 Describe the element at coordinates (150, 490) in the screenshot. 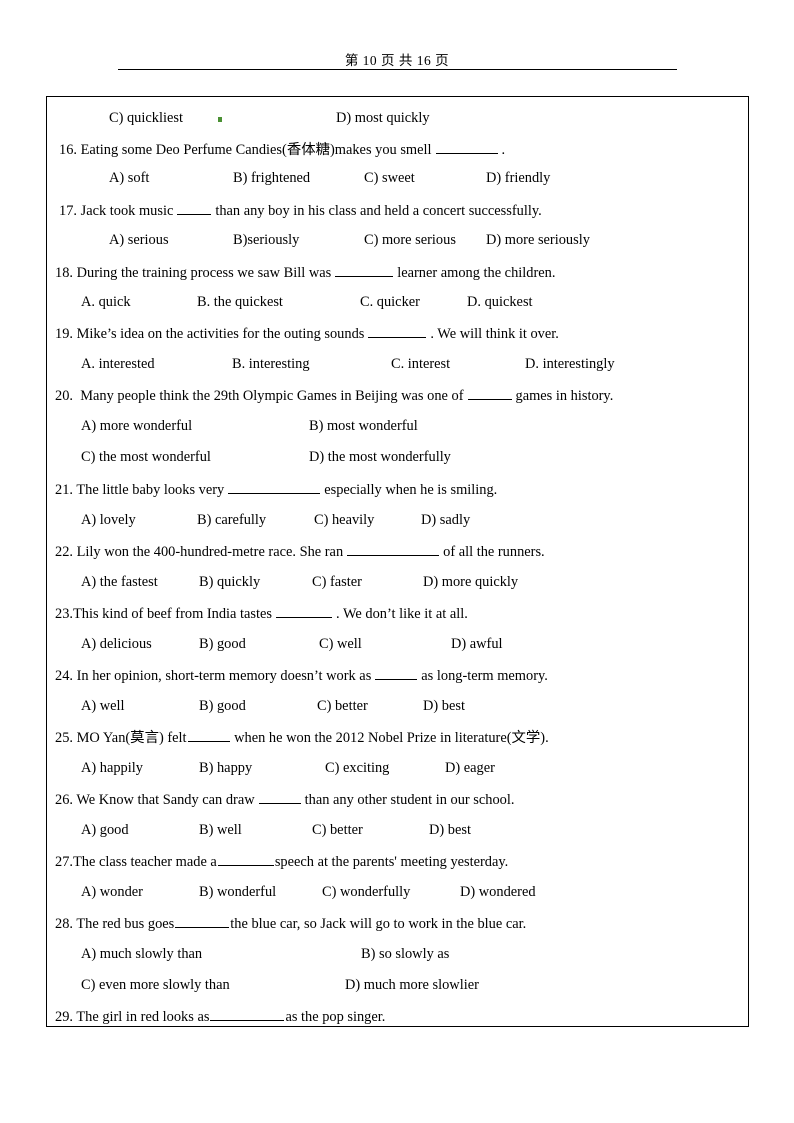

I see `question-21-text-pre: The little baby looks very` at that location.